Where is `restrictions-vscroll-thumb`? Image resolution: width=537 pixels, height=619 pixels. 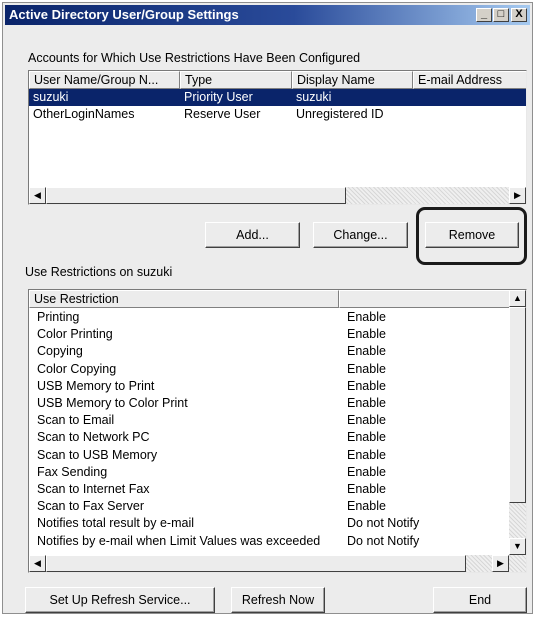
restrictions-vscroll-thumb is located at coordinates (517, 405).